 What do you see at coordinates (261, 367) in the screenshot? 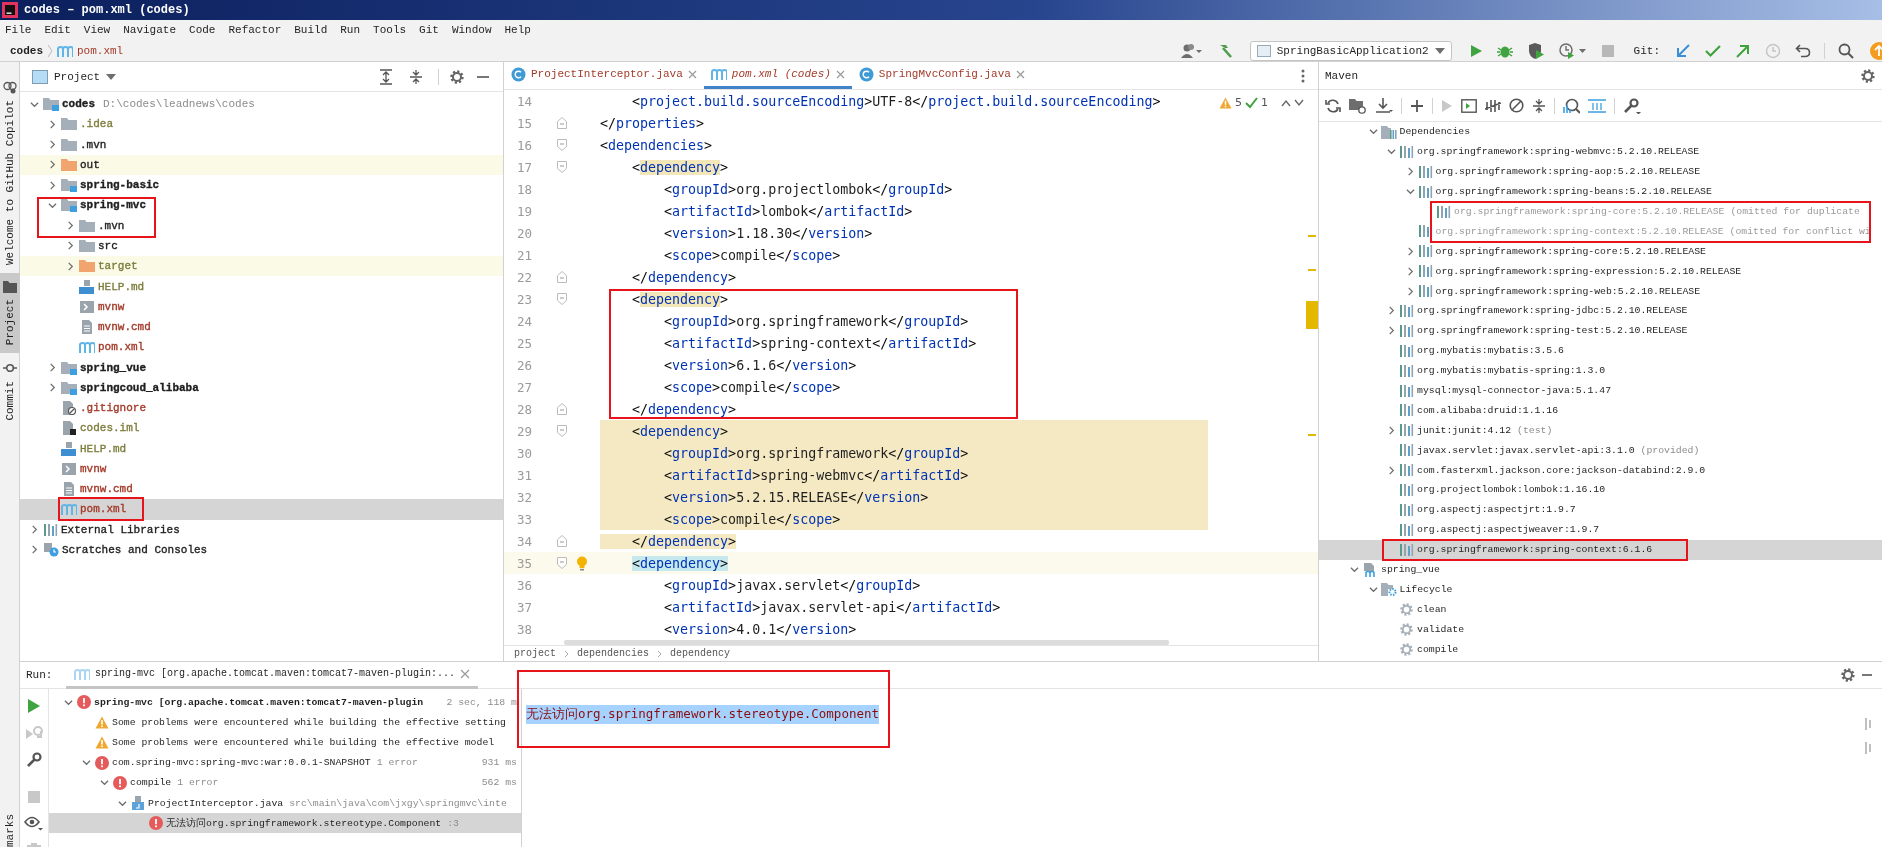
I see `tree-row: spring_vue` at bounding box center [261, 367].